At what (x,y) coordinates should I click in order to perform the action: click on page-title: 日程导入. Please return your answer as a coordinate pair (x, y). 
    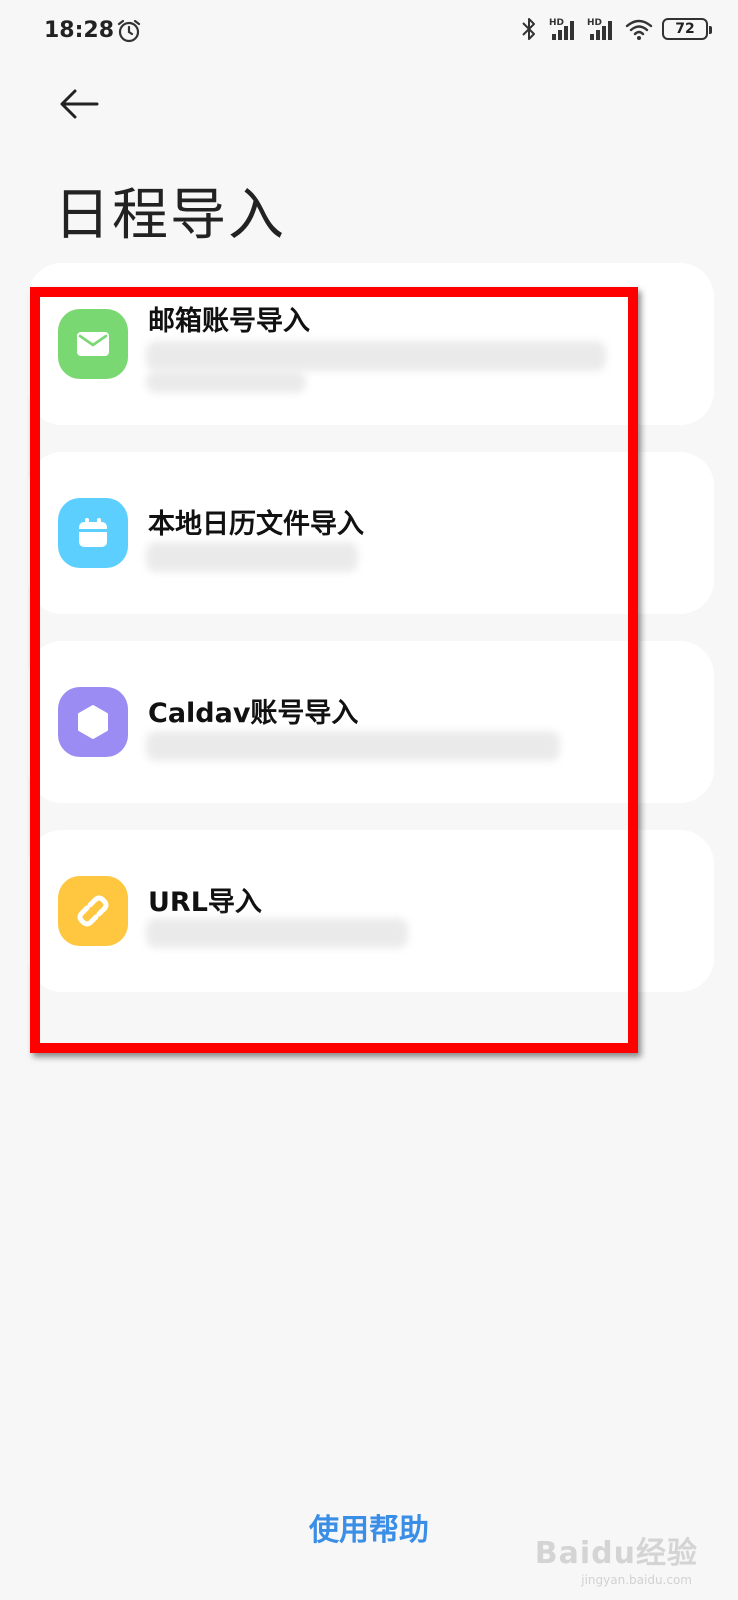
    Looking at the image, I should click on (170, 215).